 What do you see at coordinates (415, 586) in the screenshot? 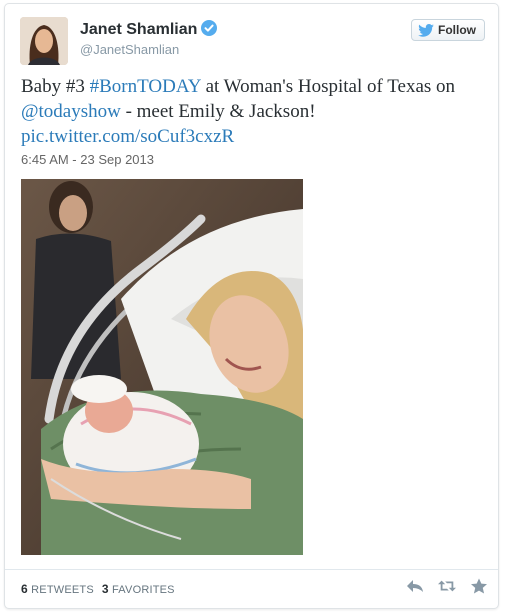
I see `reply-icon` at bounding box center [415, 586].